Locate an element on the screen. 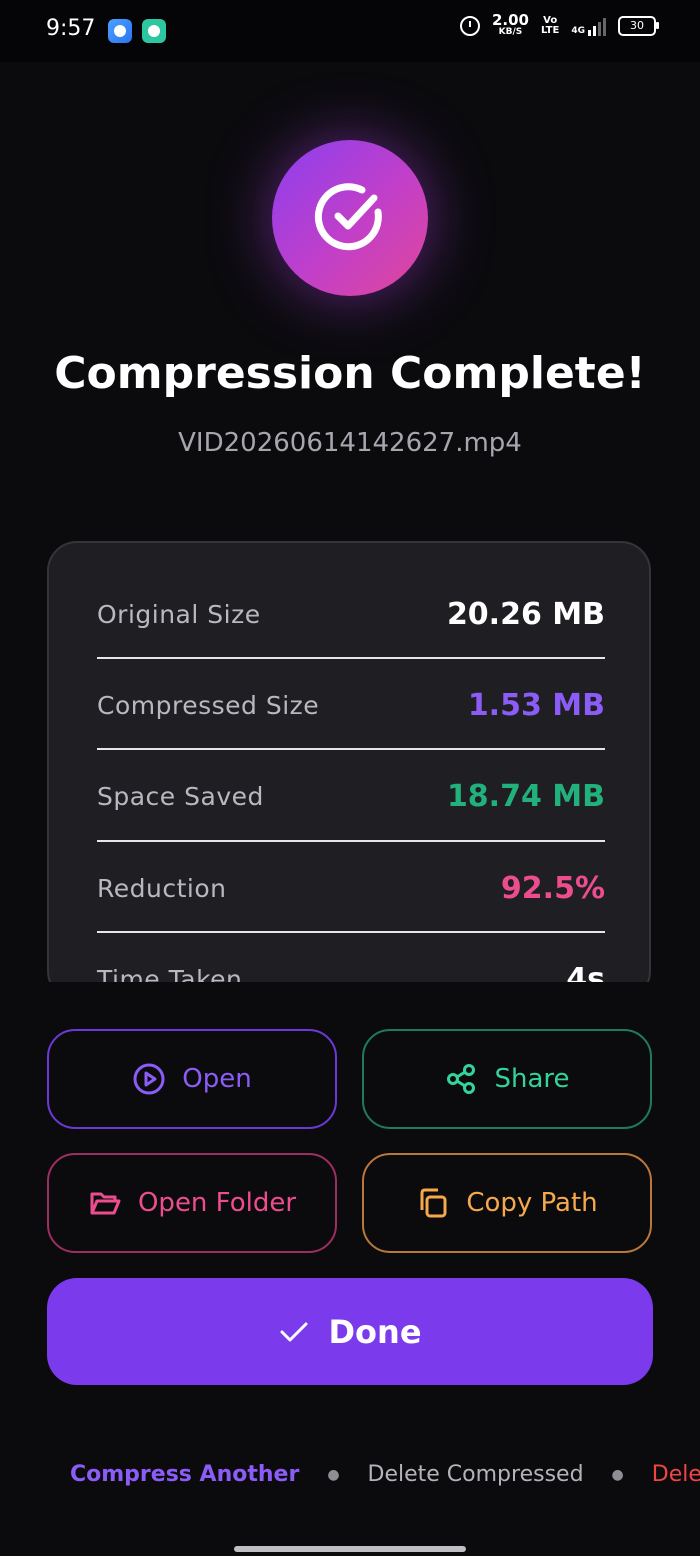 The width and height of the screenshot is (700, 1556). status-time: 9:57 is located at coordinates (71, 28).